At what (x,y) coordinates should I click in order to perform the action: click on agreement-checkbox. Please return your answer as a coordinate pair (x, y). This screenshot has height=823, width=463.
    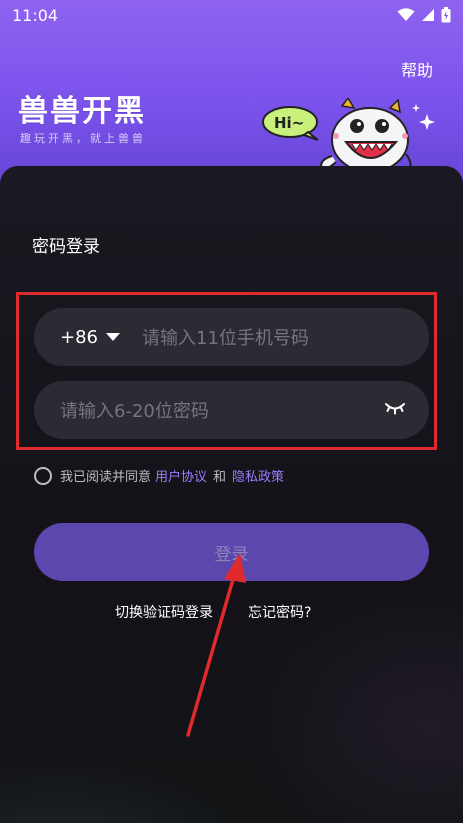
    Looking at the image, I should click on (43, 475).